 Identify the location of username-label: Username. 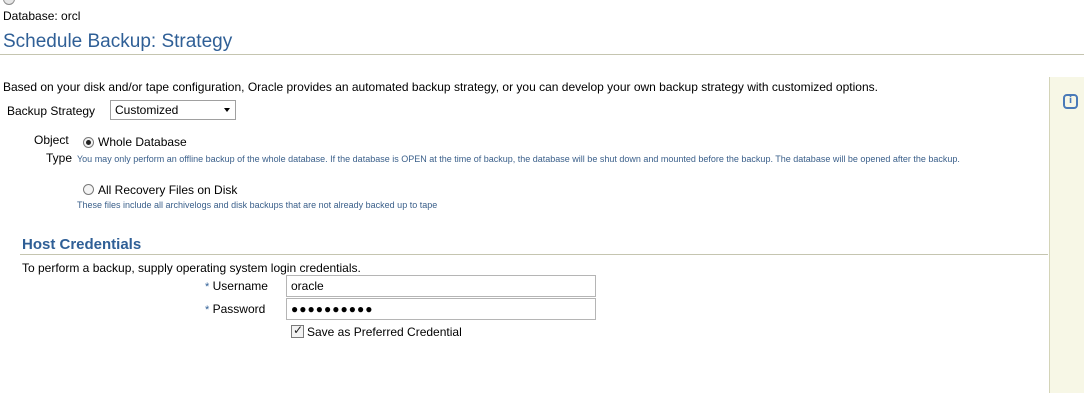
(240, 286).